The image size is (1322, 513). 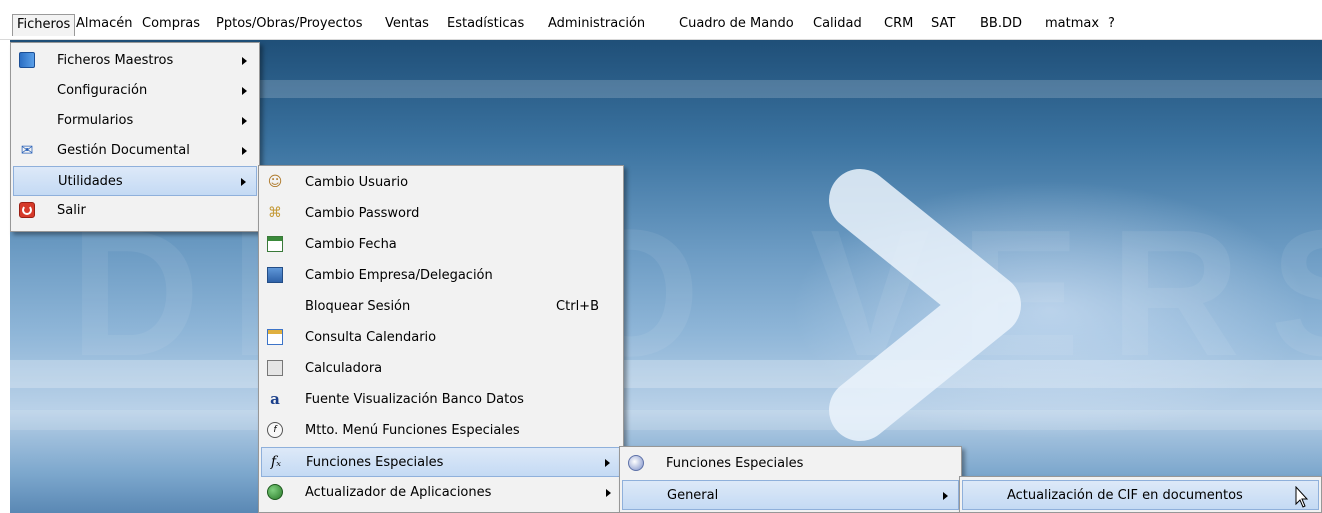 I want to click on menu-item-label: Utilidades, so click(x=90, y=181).